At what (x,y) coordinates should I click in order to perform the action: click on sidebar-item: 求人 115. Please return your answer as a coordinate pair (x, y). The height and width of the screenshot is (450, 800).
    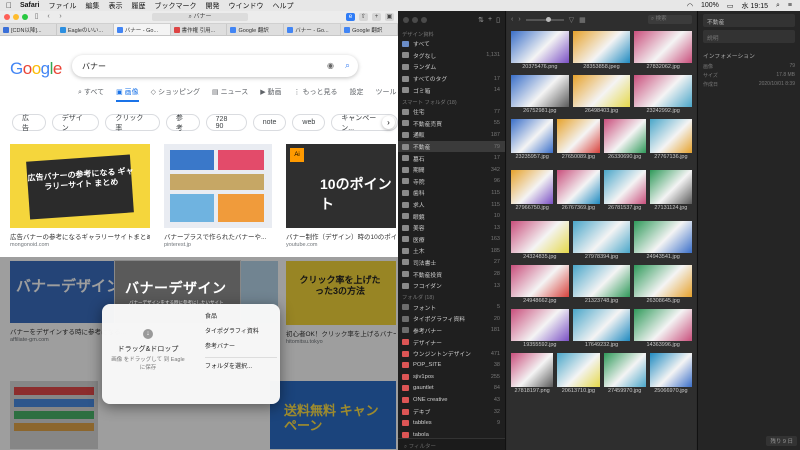
    Looking at the image, I should click on (451, 205).